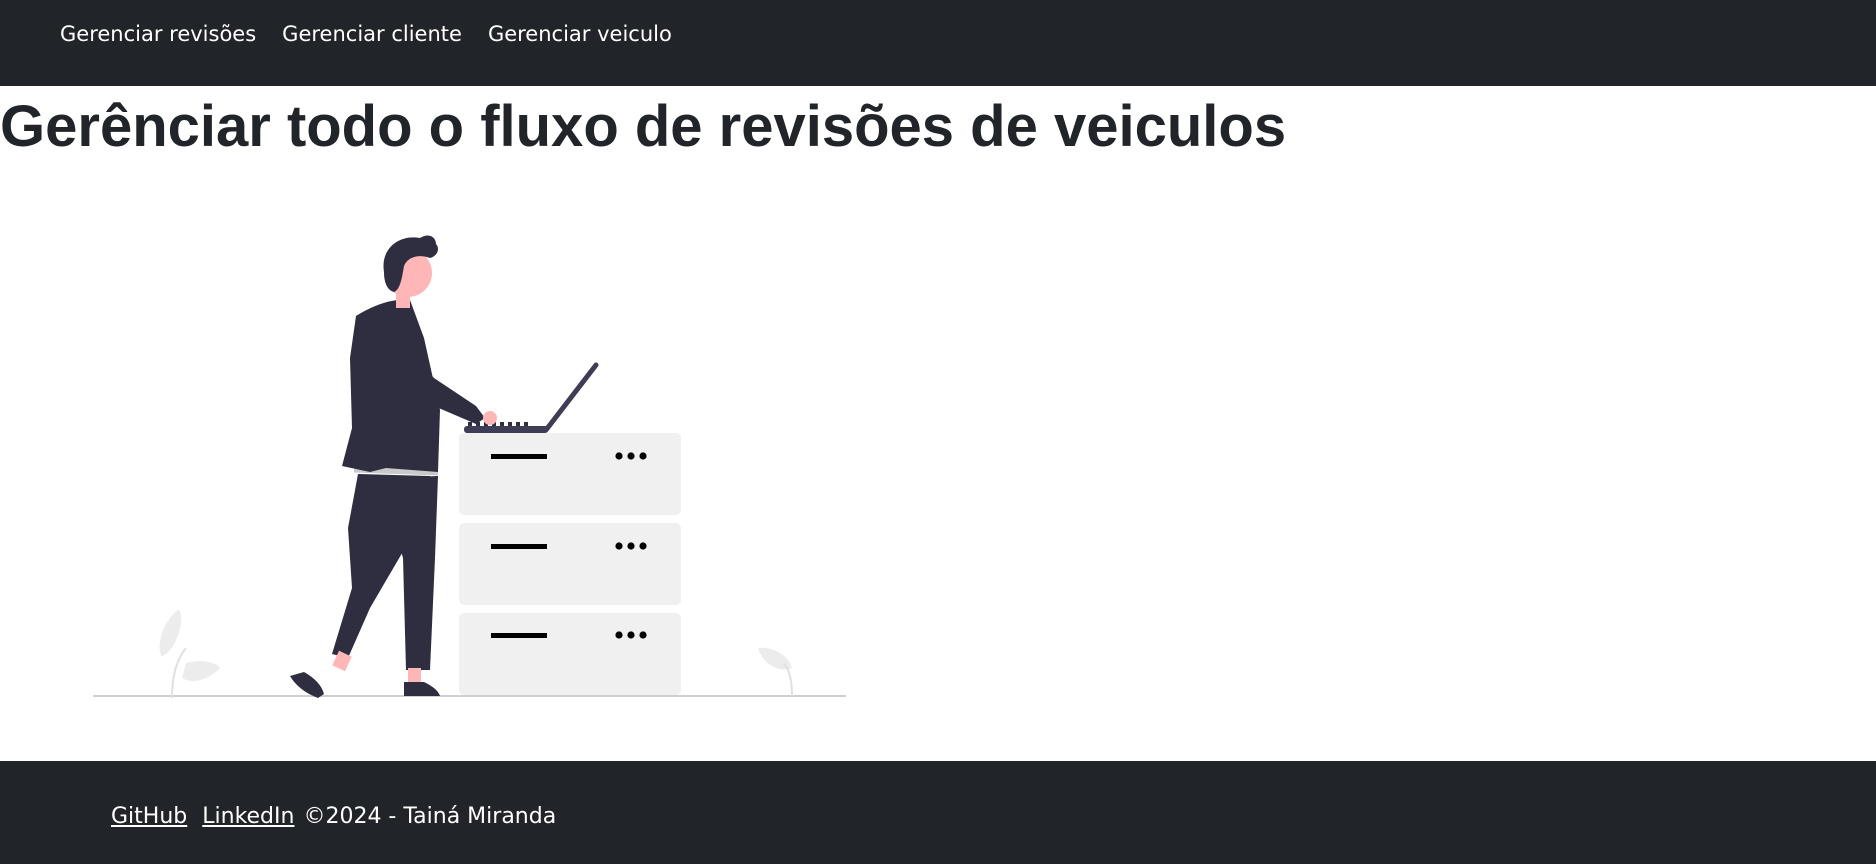  I want to click on plant-left-icon, so click(189, 654).